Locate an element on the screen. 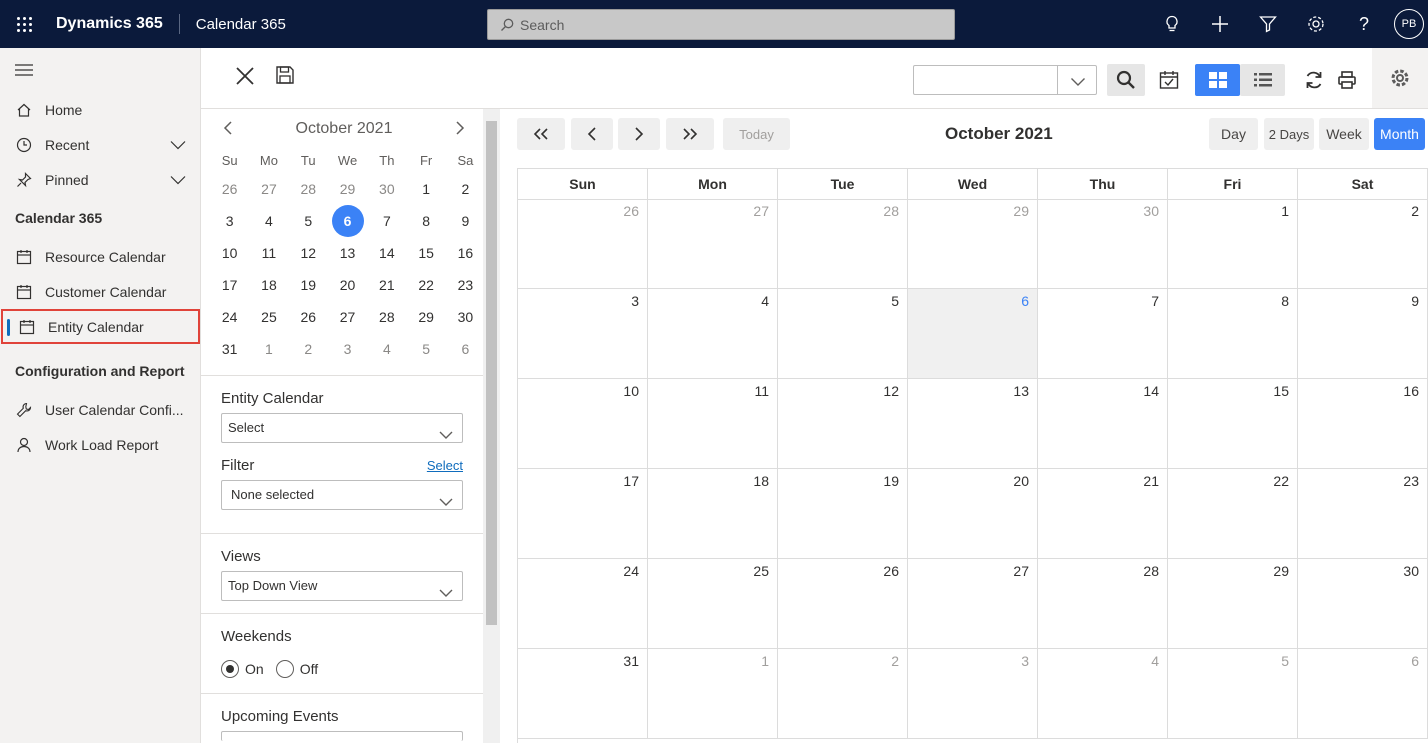 The width and height of the screenshot is (1428, 743). mini-day: 23 is located at coordinates (465, 285).